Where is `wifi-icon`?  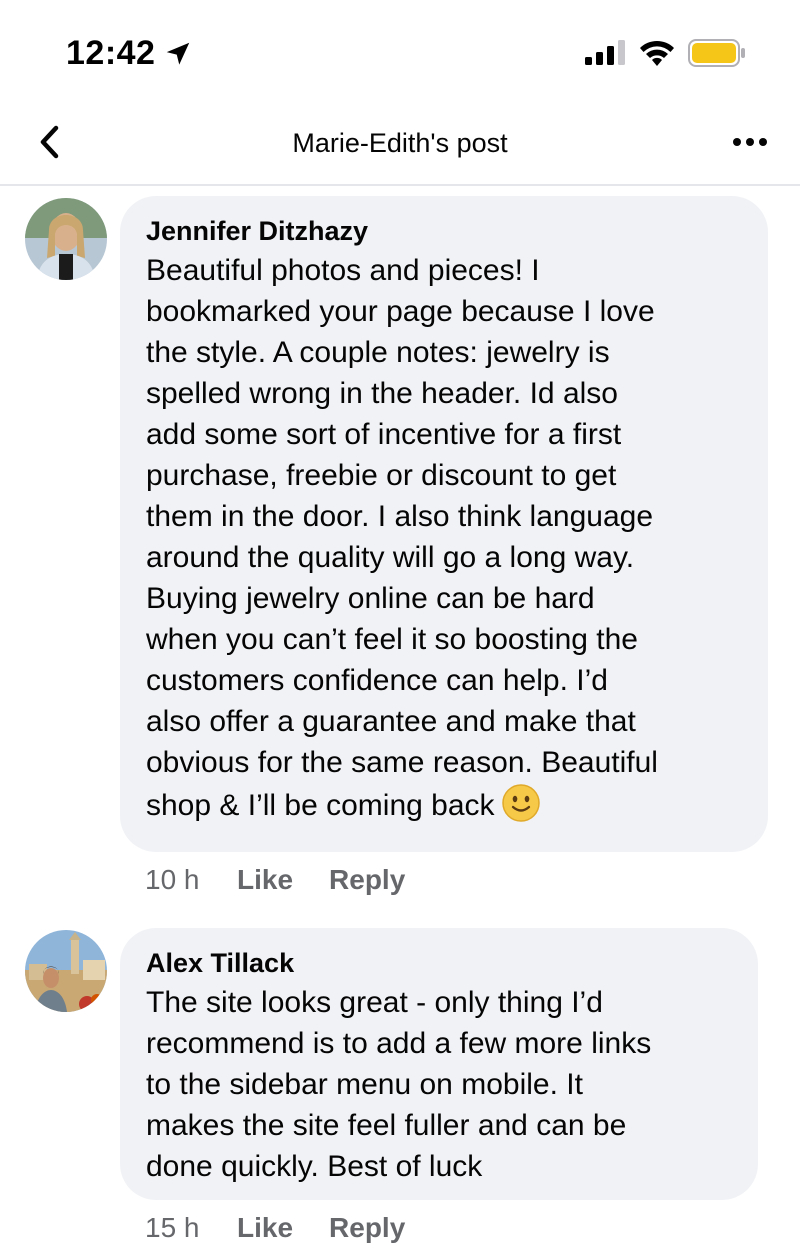 wifi-icon is located at coordinates (657, 53).